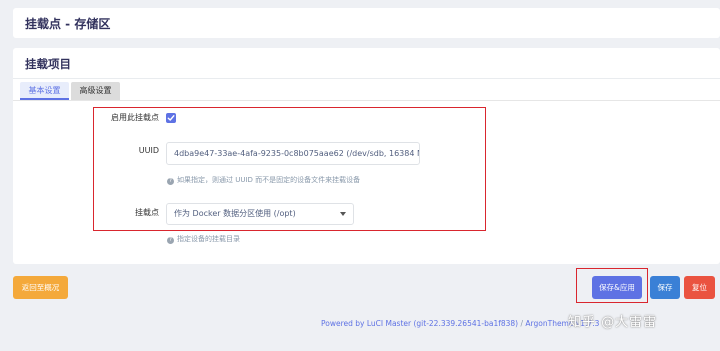 The height and width of the screenshot is (351, 720). Describe the element at coordinates (148, 150) in the screenshot. I see `uuid-label: UUID` at that location.